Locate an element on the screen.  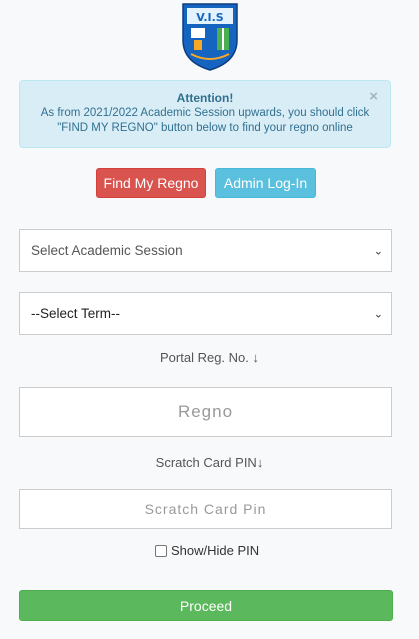
show-hide-label: Show/Hide PIN is located at coordinates (215, 550).